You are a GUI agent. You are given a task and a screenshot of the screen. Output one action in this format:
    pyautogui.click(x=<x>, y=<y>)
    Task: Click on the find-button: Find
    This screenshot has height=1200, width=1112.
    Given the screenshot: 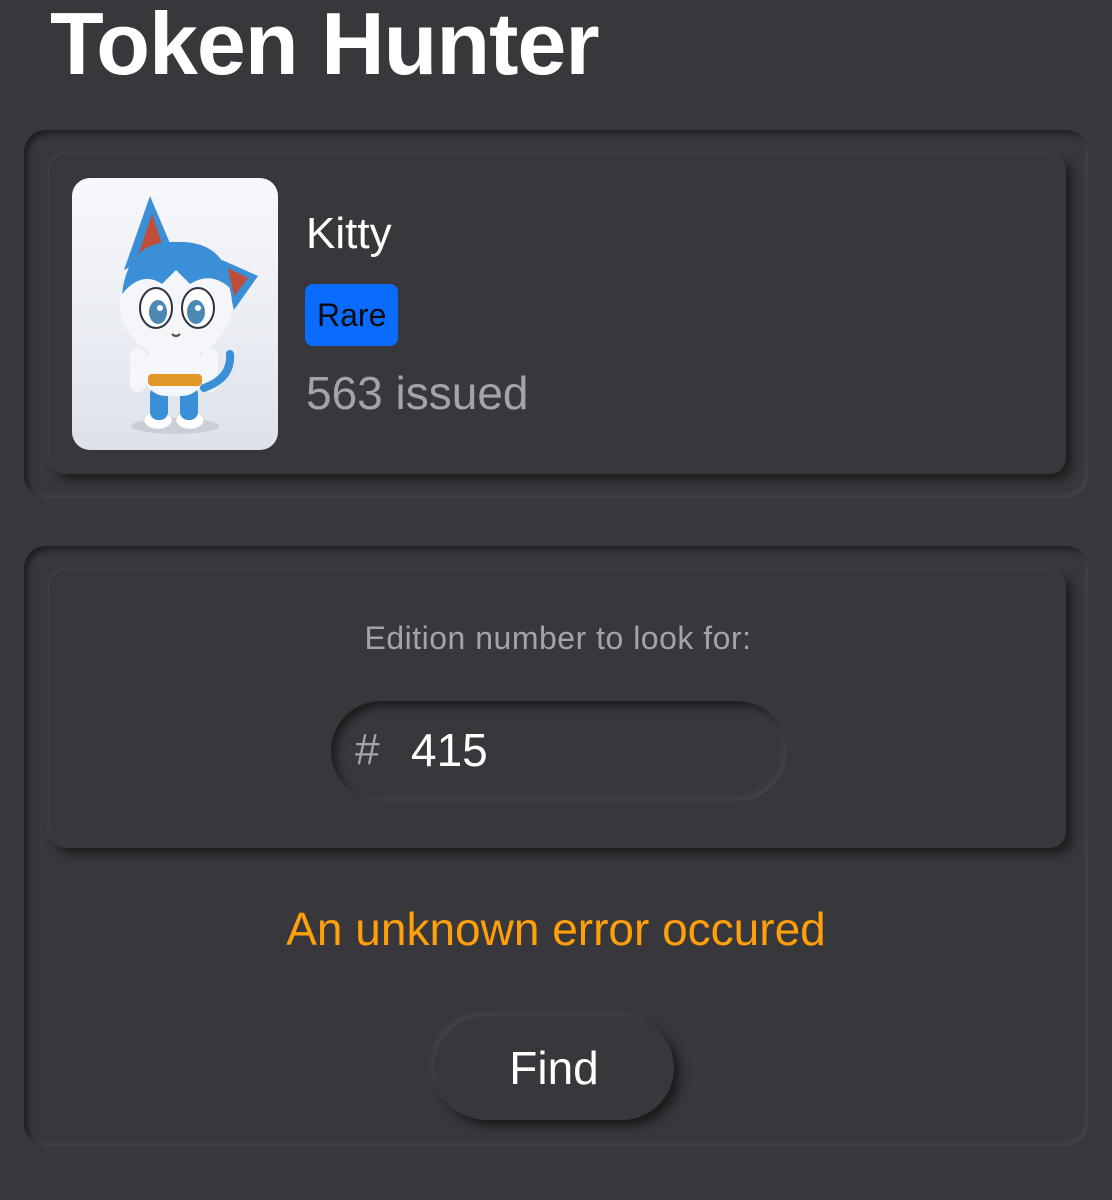 What is the action you would take?
    pyautogui.click(x=554, y=1068)
    